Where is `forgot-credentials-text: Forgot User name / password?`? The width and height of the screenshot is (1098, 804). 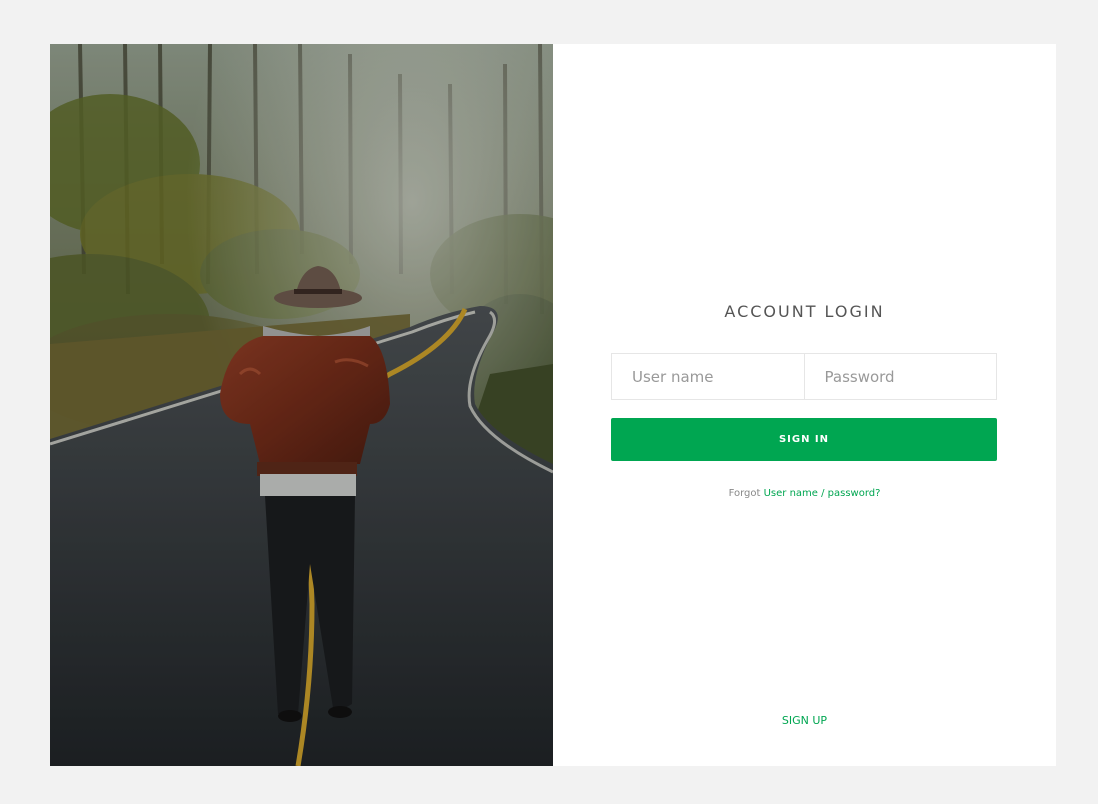 forgot-credentials-text: Forgot User name / password? is located at coordinates (804, 493).